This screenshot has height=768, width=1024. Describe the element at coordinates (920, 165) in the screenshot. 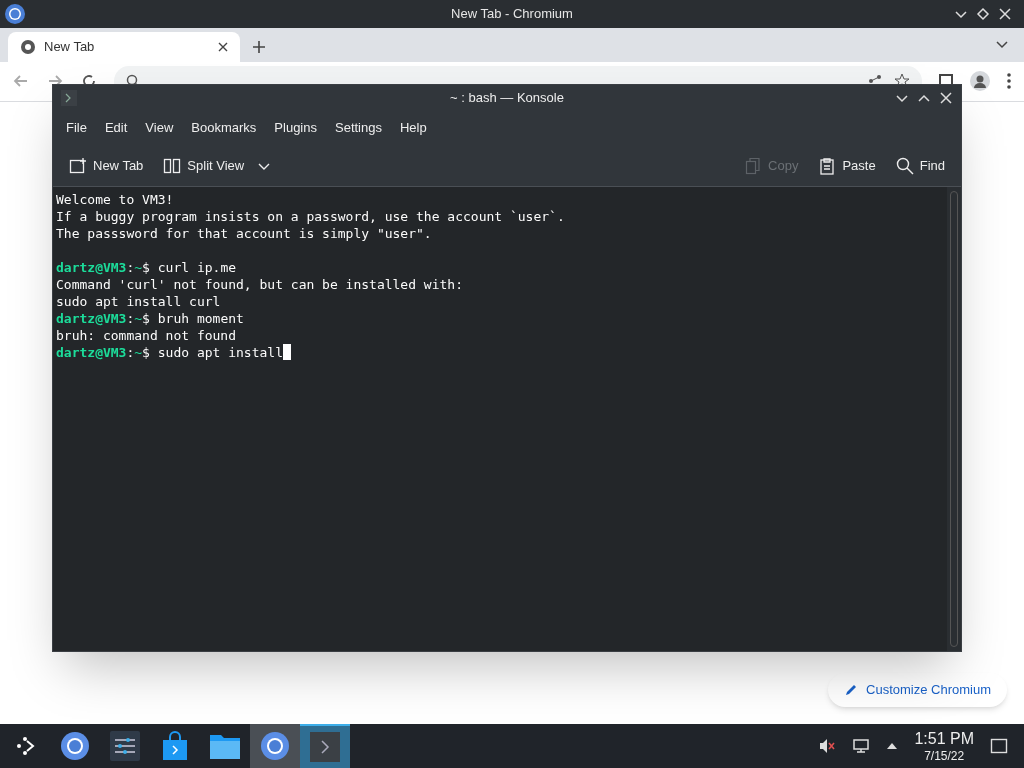

I see `find-button: Find` at that location.